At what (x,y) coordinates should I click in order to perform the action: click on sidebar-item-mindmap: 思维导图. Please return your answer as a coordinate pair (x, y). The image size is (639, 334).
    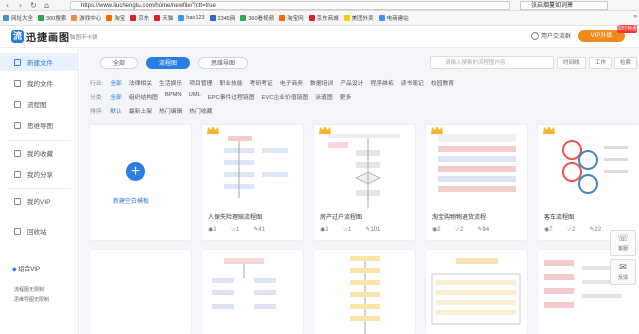
    Looking at the image, I should click on (39, 125).